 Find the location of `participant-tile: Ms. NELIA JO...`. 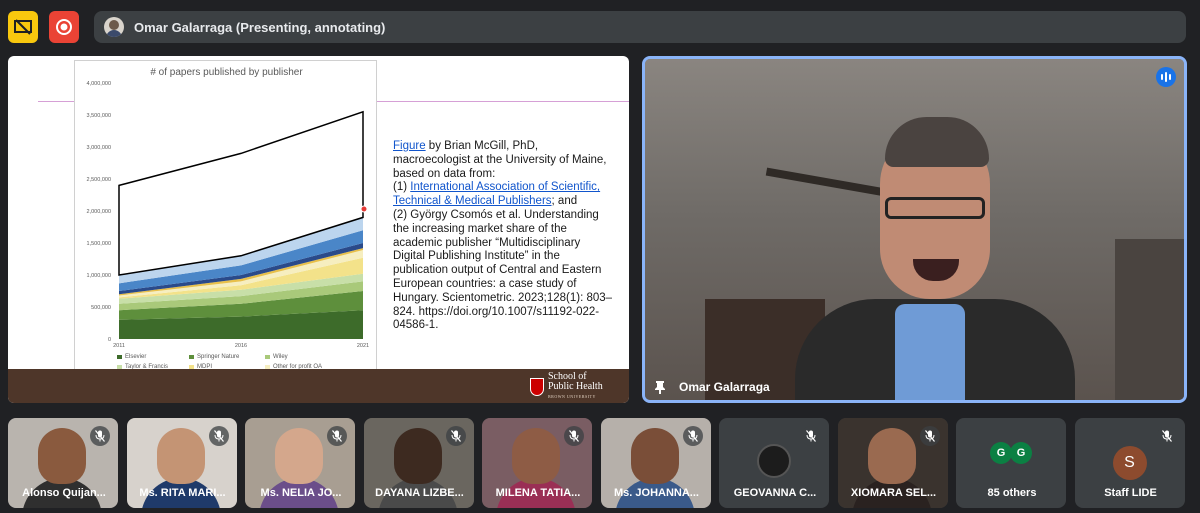

participant-tile: Ms. NELIA JO... is located at coordinates (300, 463).